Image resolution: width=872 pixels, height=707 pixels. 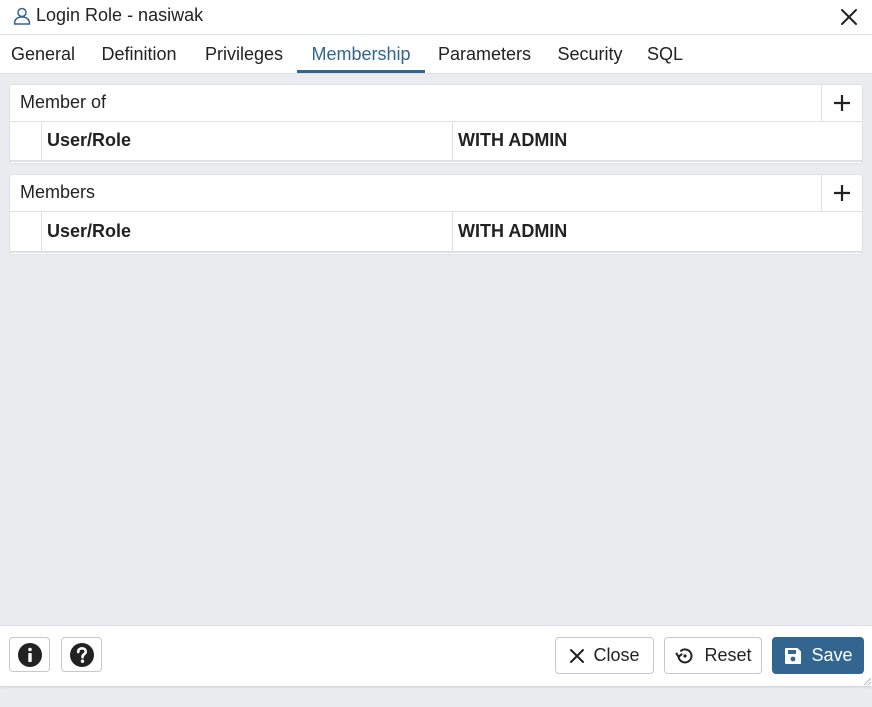 I want to click on title-bar: Login Role - nasiwak, so click(x=436, y=17).